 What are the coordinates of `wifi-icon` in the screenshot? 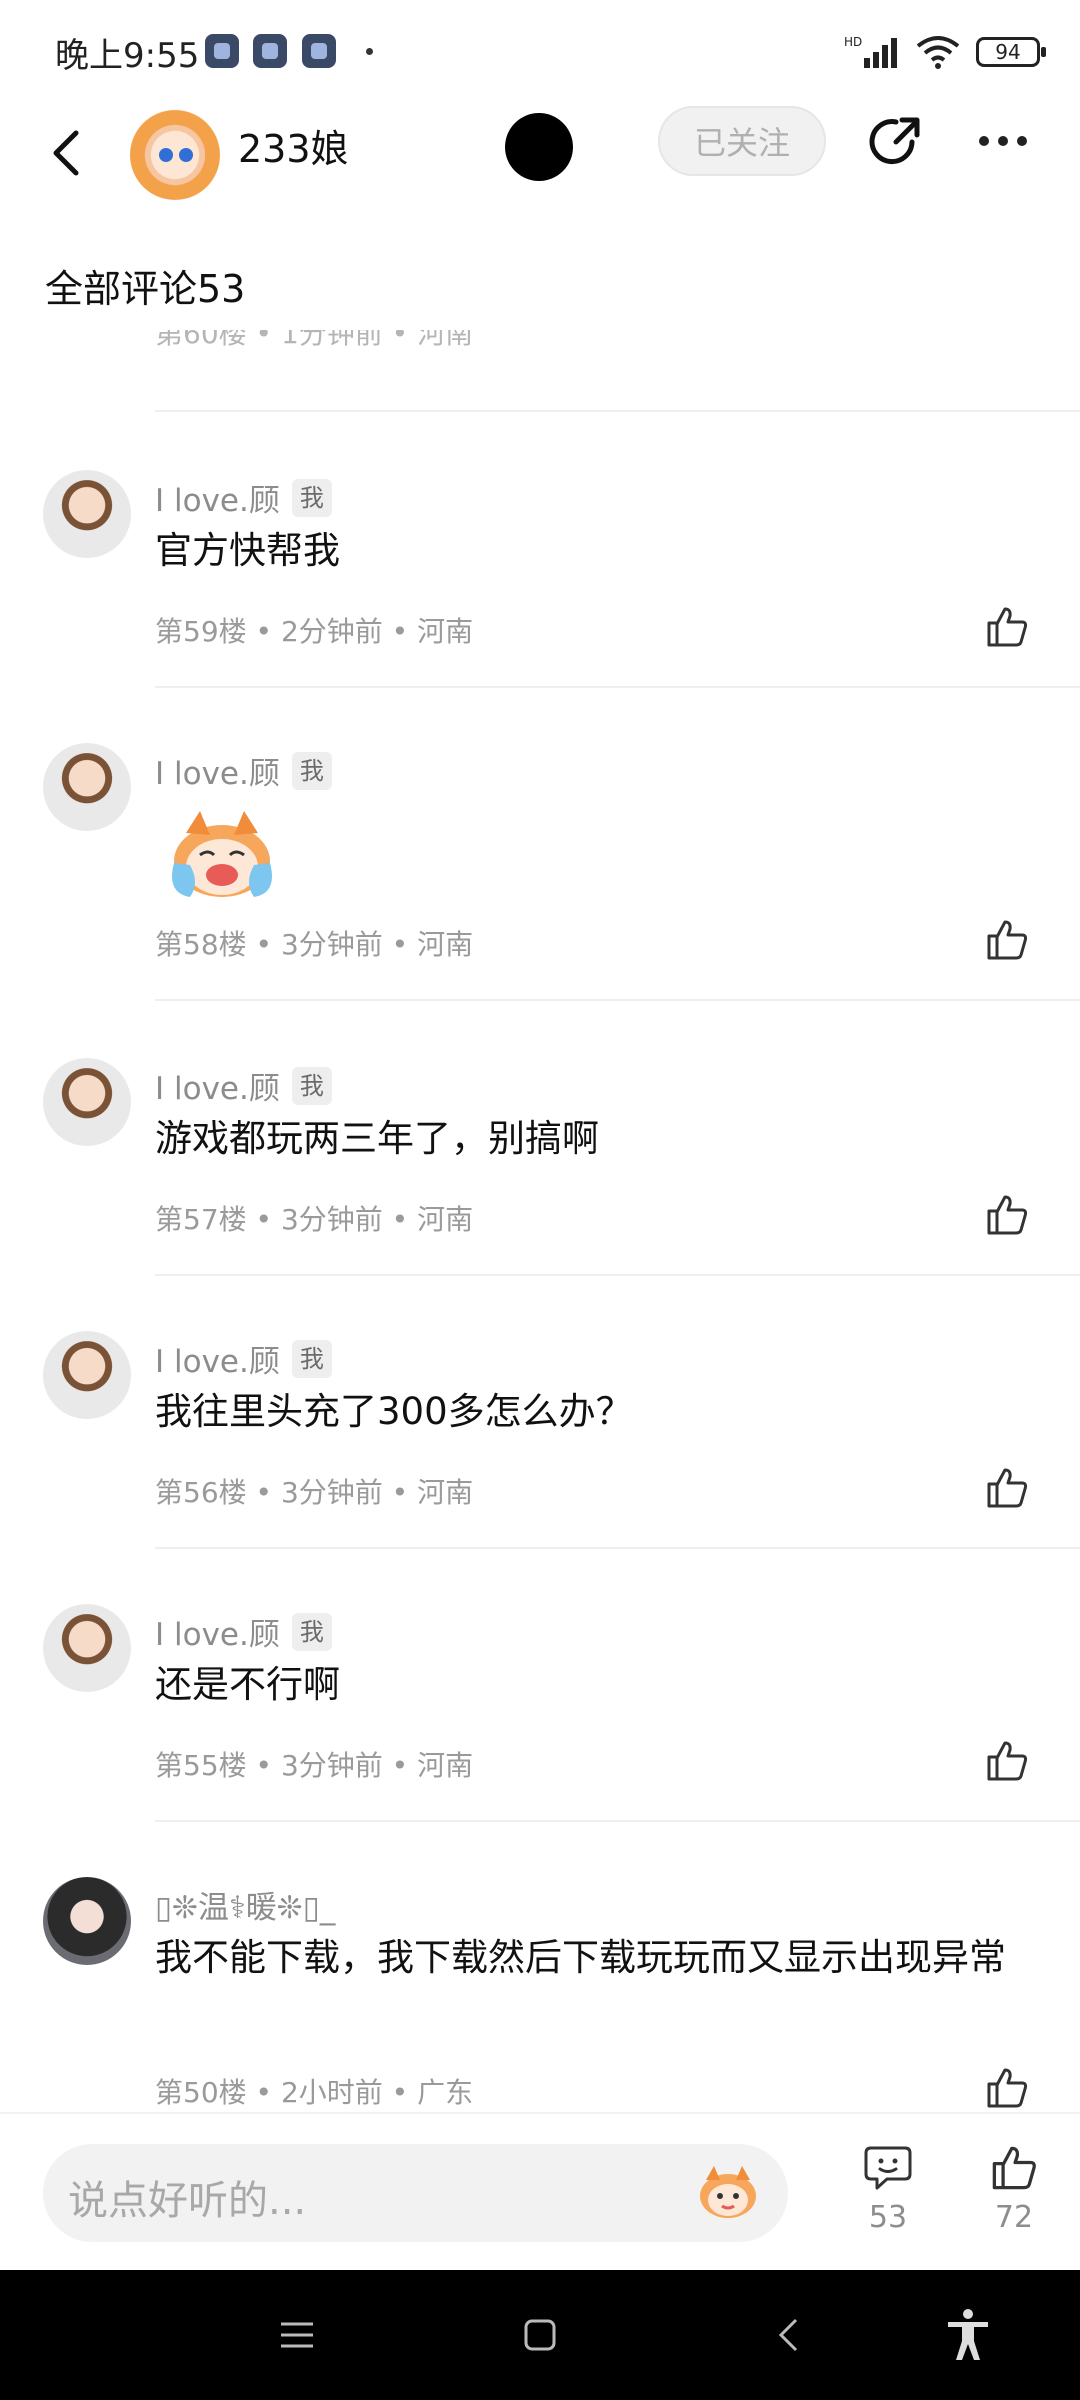 It's located at (938, 52).